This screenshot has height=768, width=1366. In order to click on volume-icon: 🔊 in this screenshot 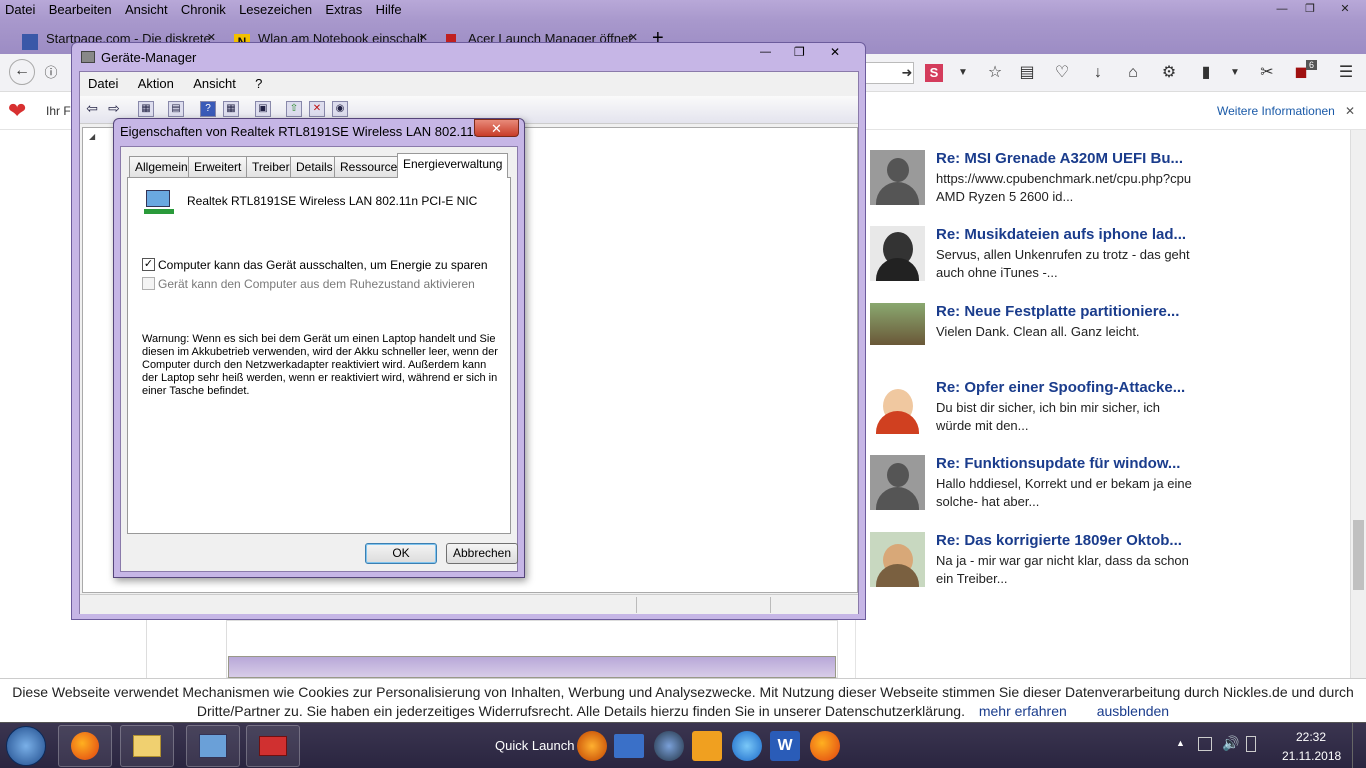, I will do `click(1230, 743)`.